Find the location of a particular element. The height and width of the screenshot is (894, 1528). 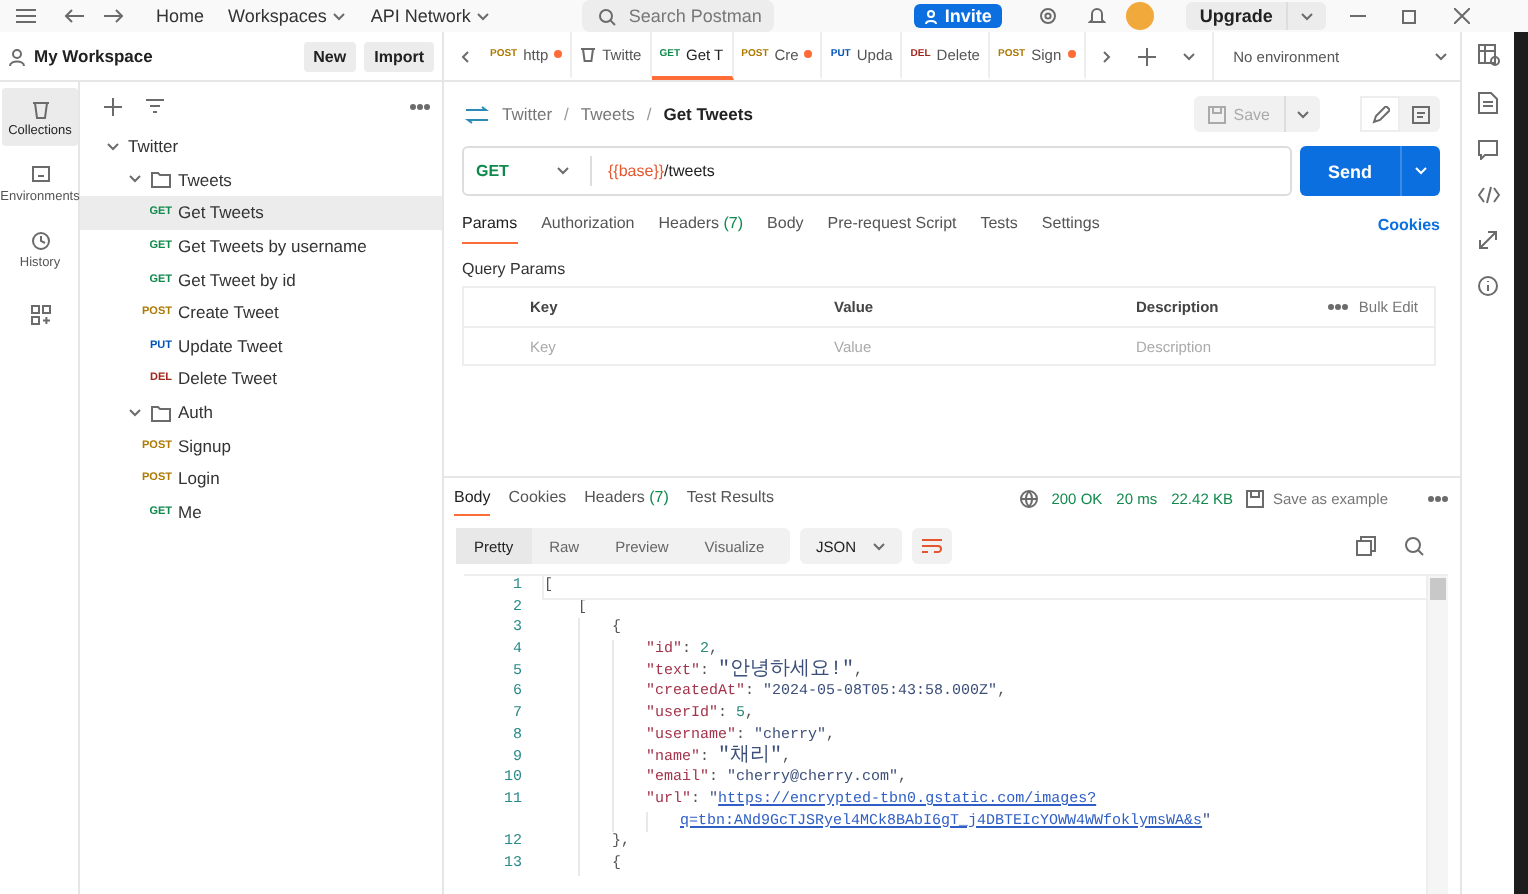

response-tab: Test Results is located at coordinates (730, 498).